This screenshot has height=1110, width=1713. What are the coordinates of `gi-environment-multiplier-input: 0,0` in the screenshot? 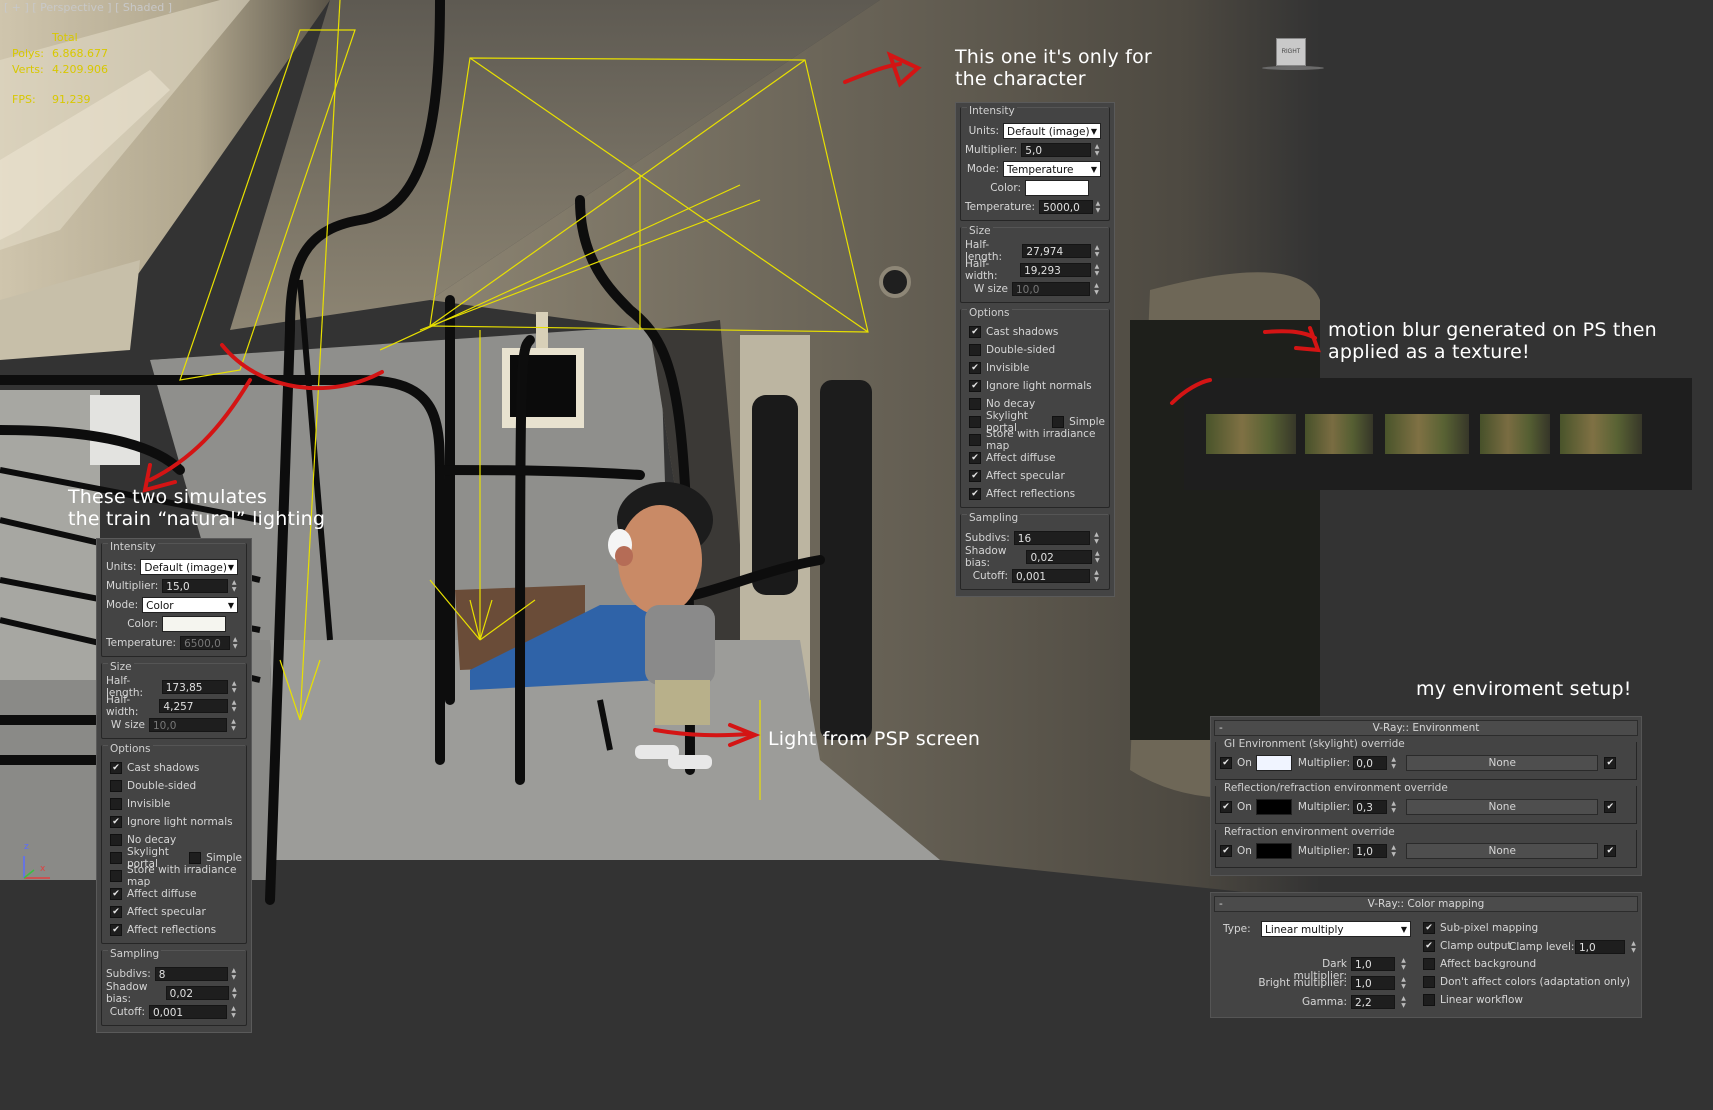 It's located at (1370, 763).